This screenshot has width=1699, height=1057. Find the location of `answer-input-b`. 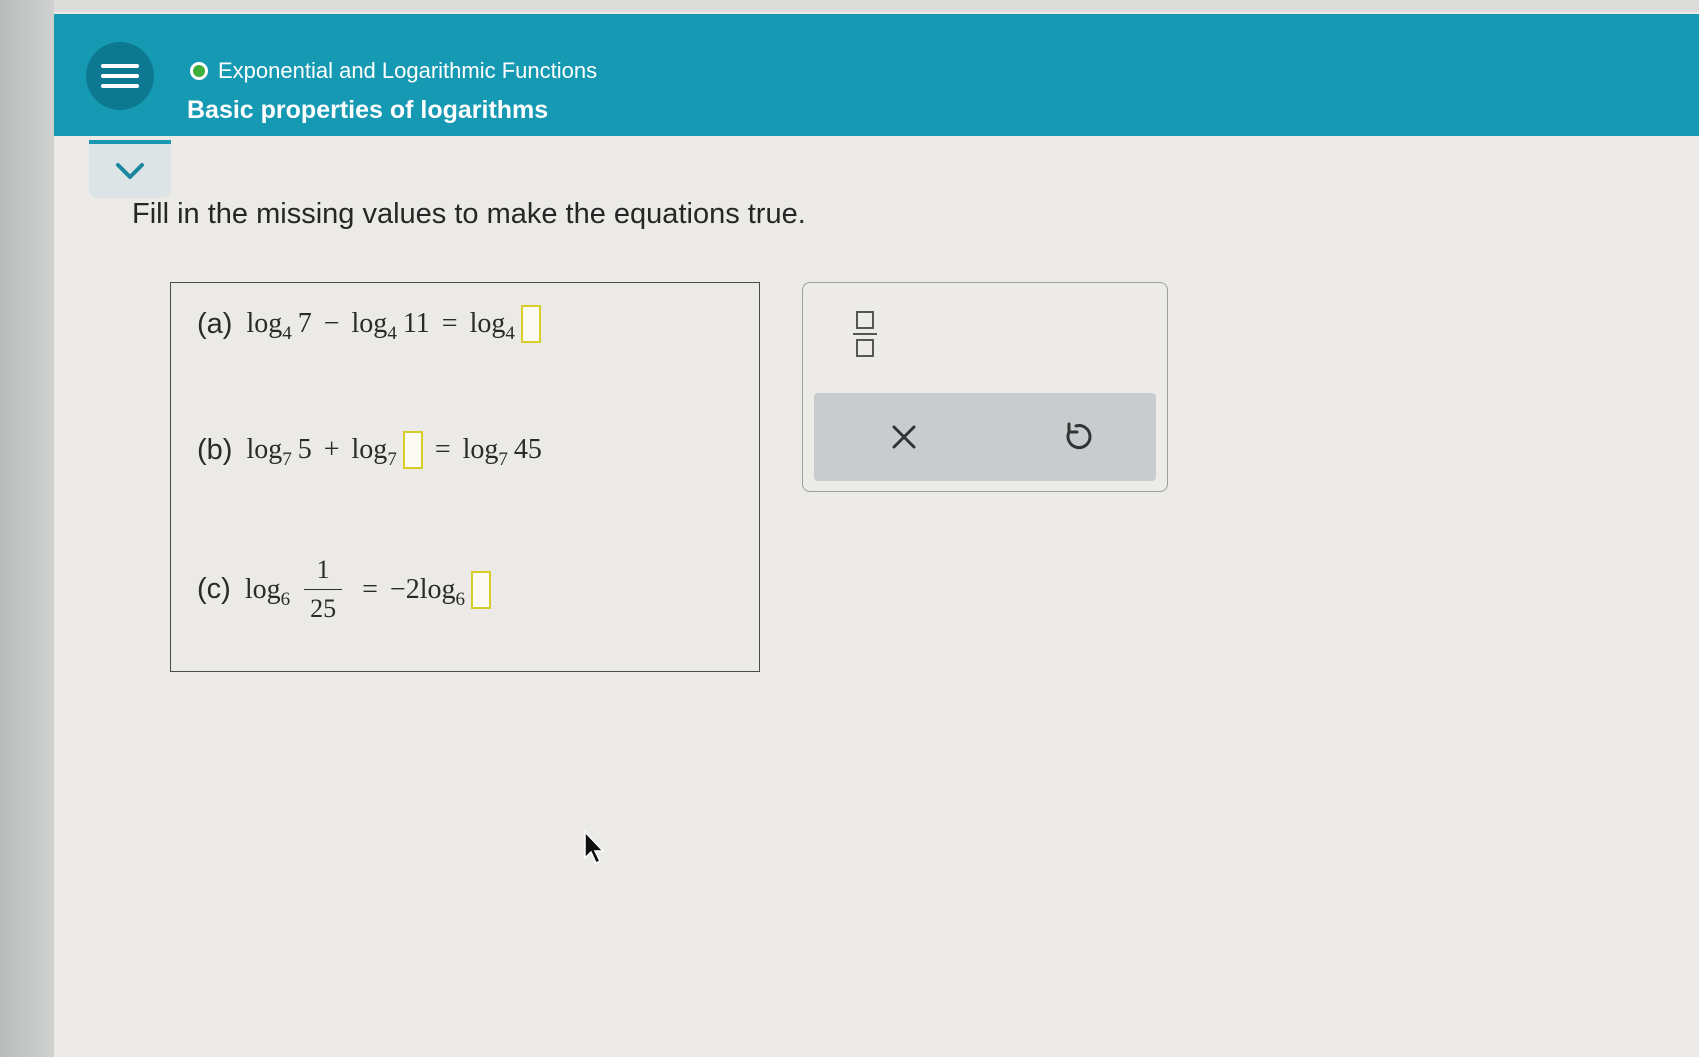

answer-input-b is located at coordinates (412, 450).